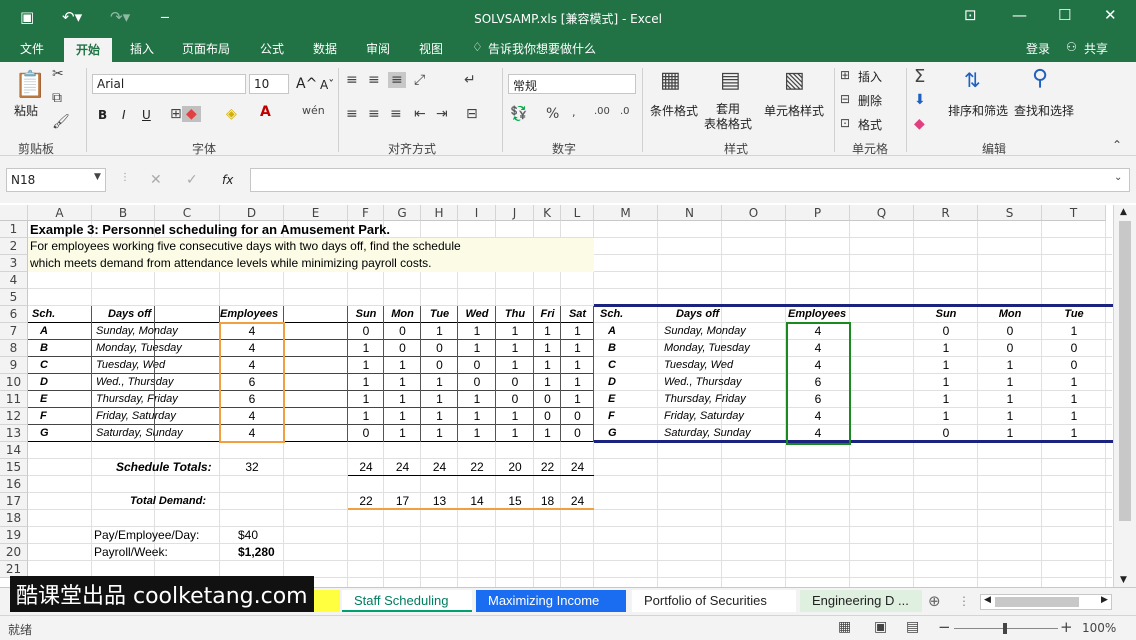 The width and height of the screenshot is (1136, 640). Describe the element at coordinates (272, 48) in the screenshot. I see `tab-formulas: 公式` at that location.